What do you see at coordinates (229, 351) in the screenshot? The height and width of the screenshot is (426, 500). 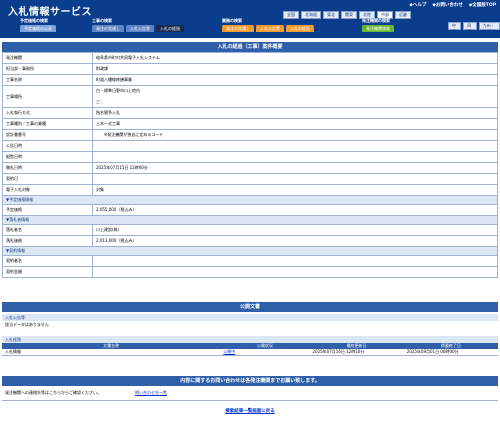 I see `doc-public-link: 公開中` at bounding box center [229, 351].